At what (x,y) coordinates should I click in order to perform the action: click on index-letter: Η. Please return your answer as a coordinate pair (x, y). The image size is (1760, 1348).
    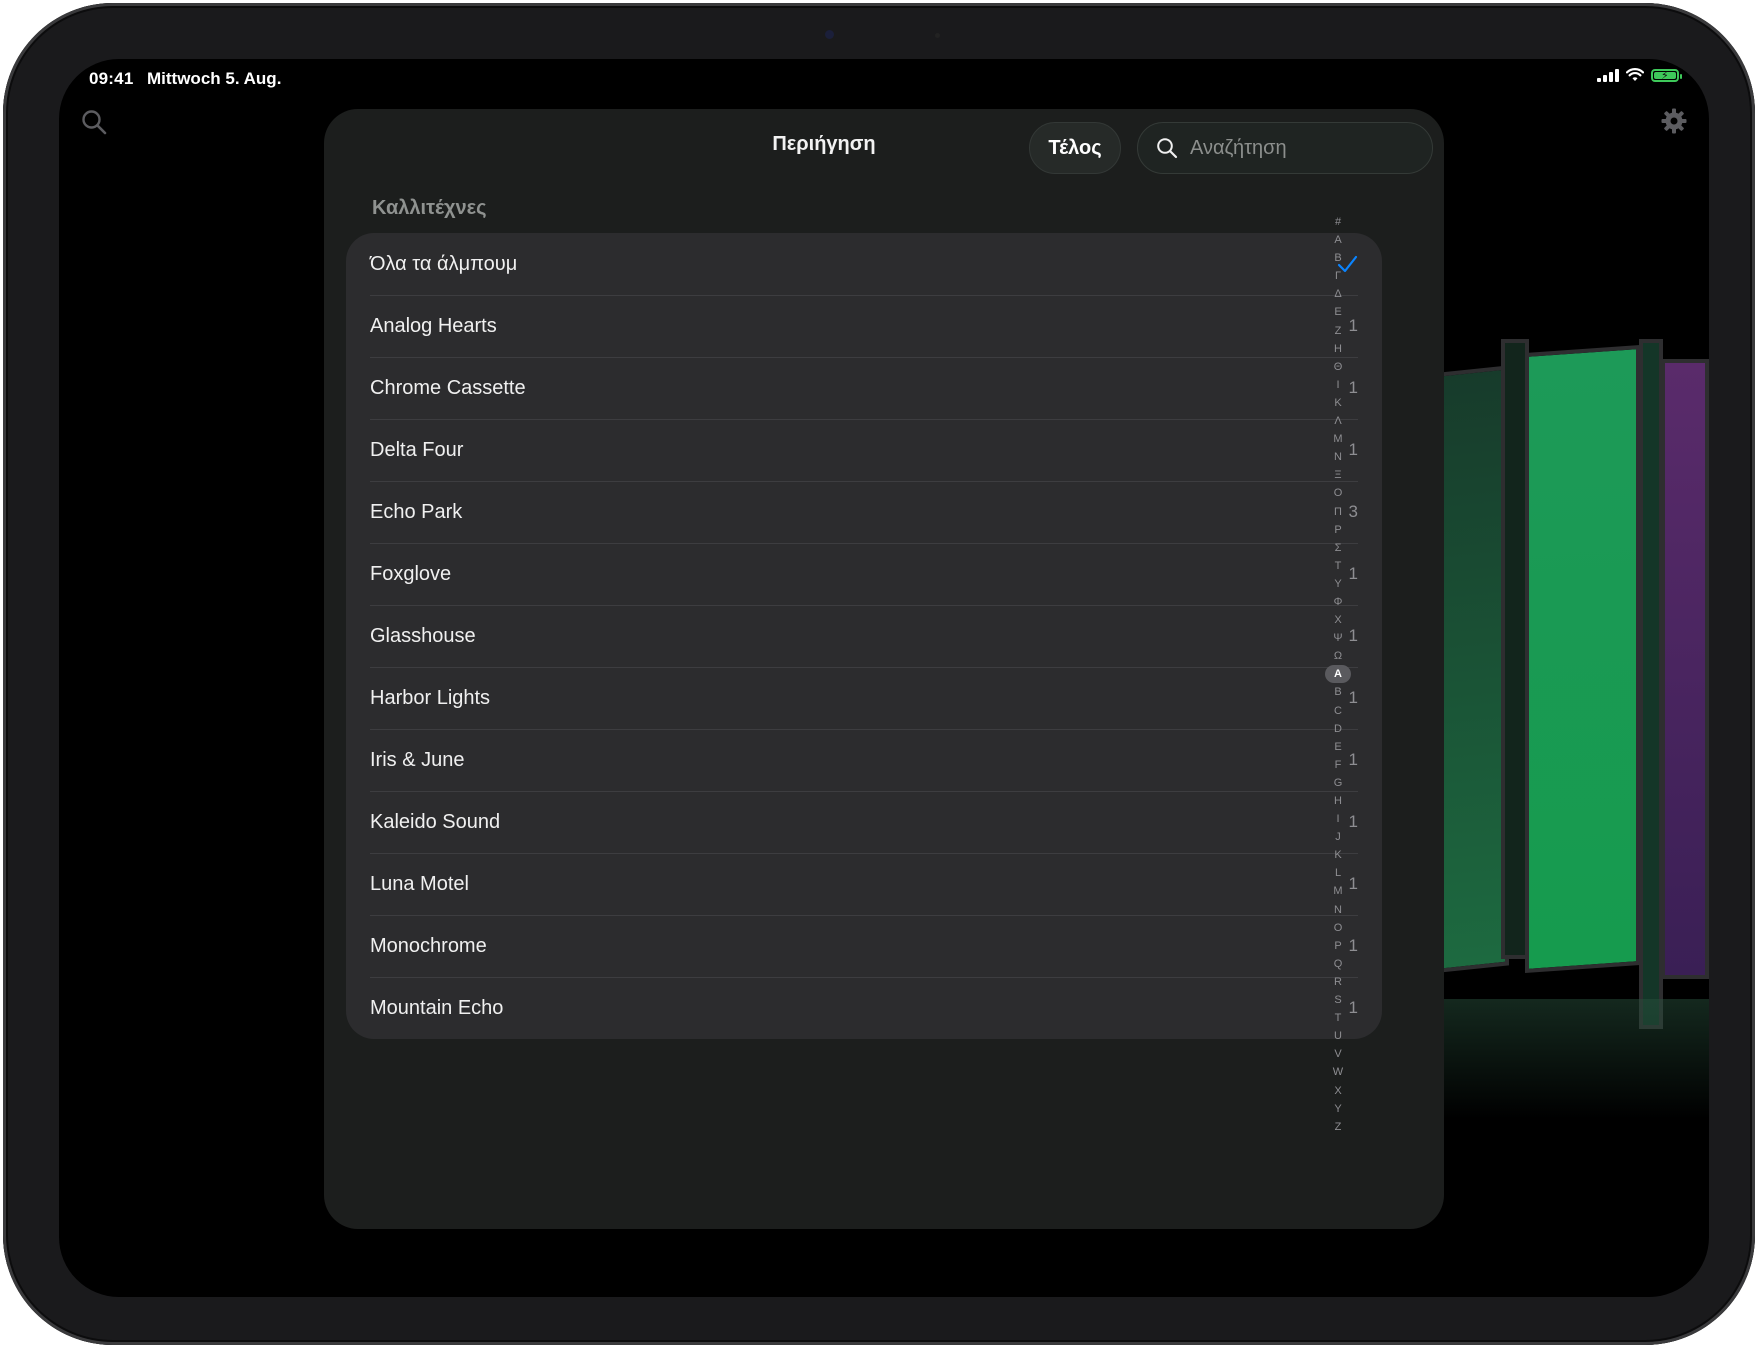
    Looking at the image, I should click on (1338, 349).